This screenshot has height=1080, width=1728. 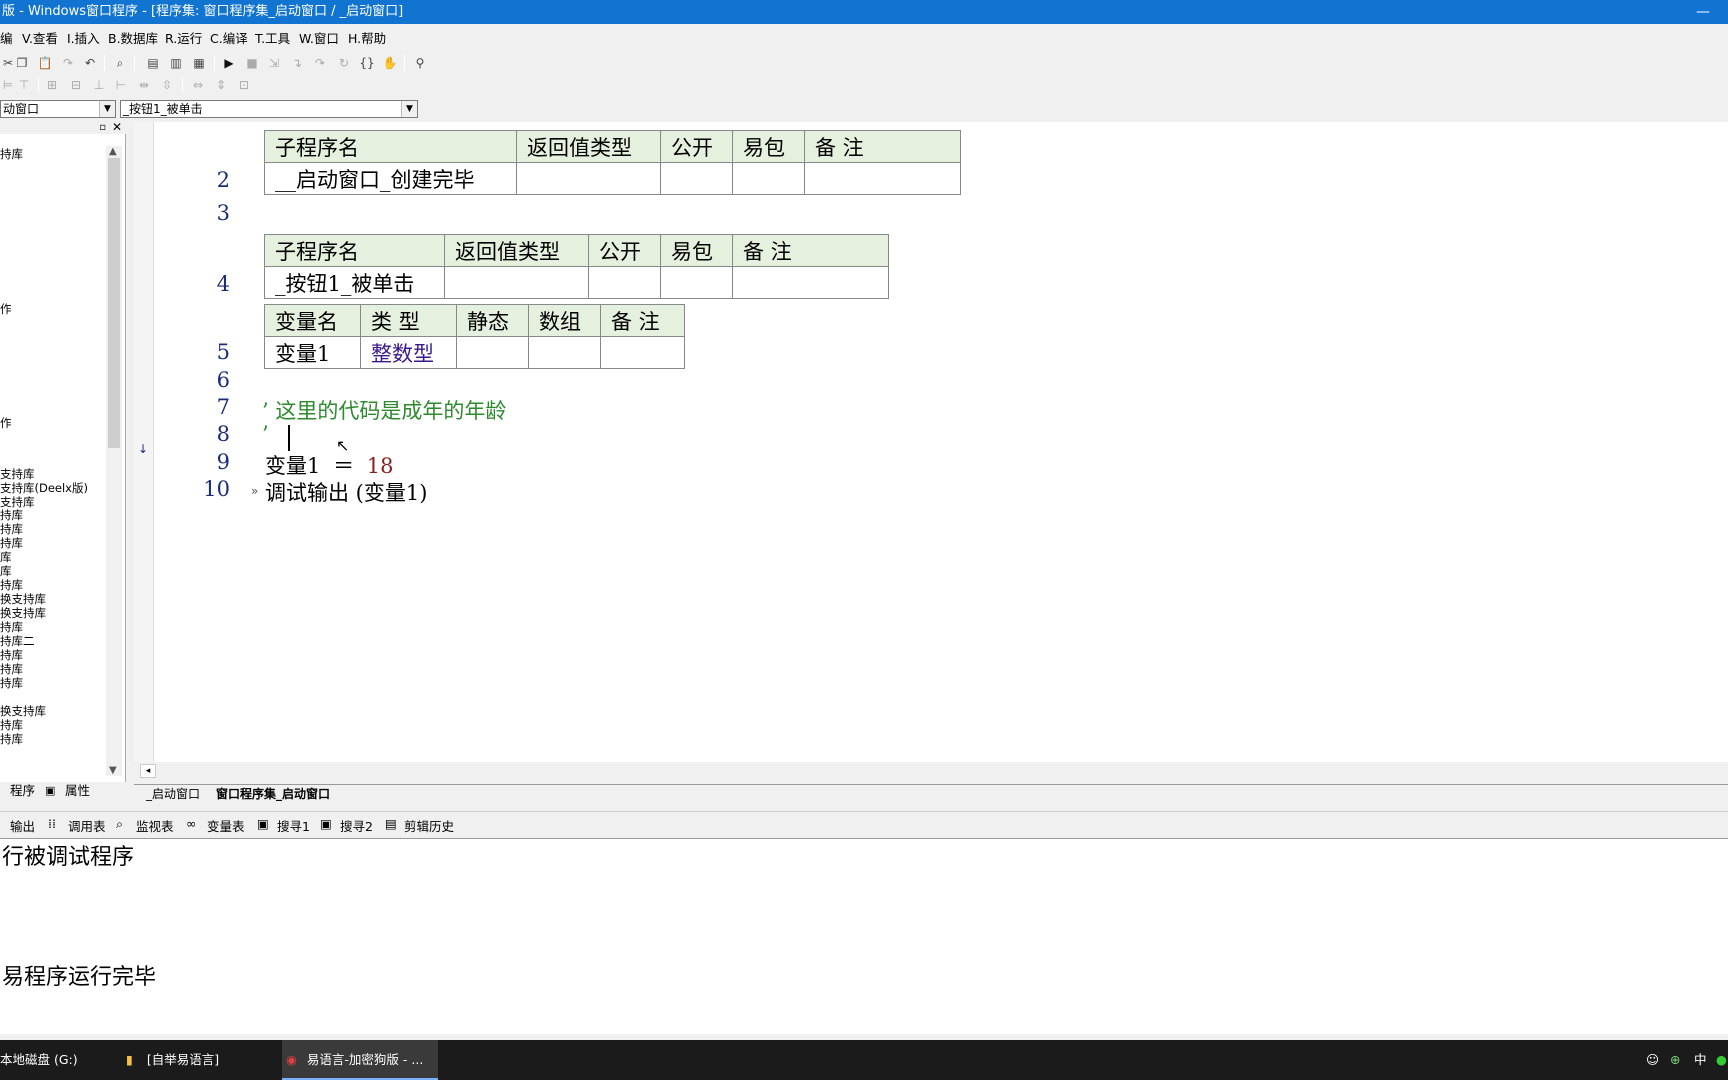 What do you see at coordinates (354, 282) in the screenshot?
I see `subroutine-name-cell: _按钮1_被单击` at bounding box center [354, 282].